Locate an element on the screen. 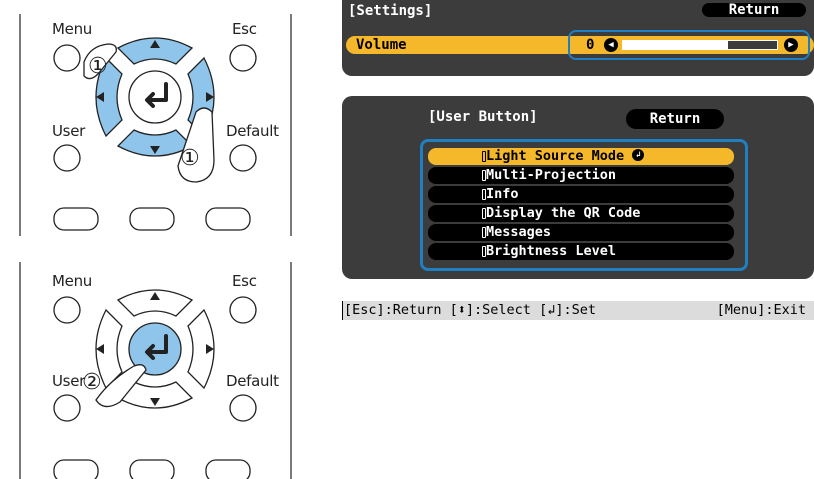  list-item-label: Info is located at coordinates (502, 194).